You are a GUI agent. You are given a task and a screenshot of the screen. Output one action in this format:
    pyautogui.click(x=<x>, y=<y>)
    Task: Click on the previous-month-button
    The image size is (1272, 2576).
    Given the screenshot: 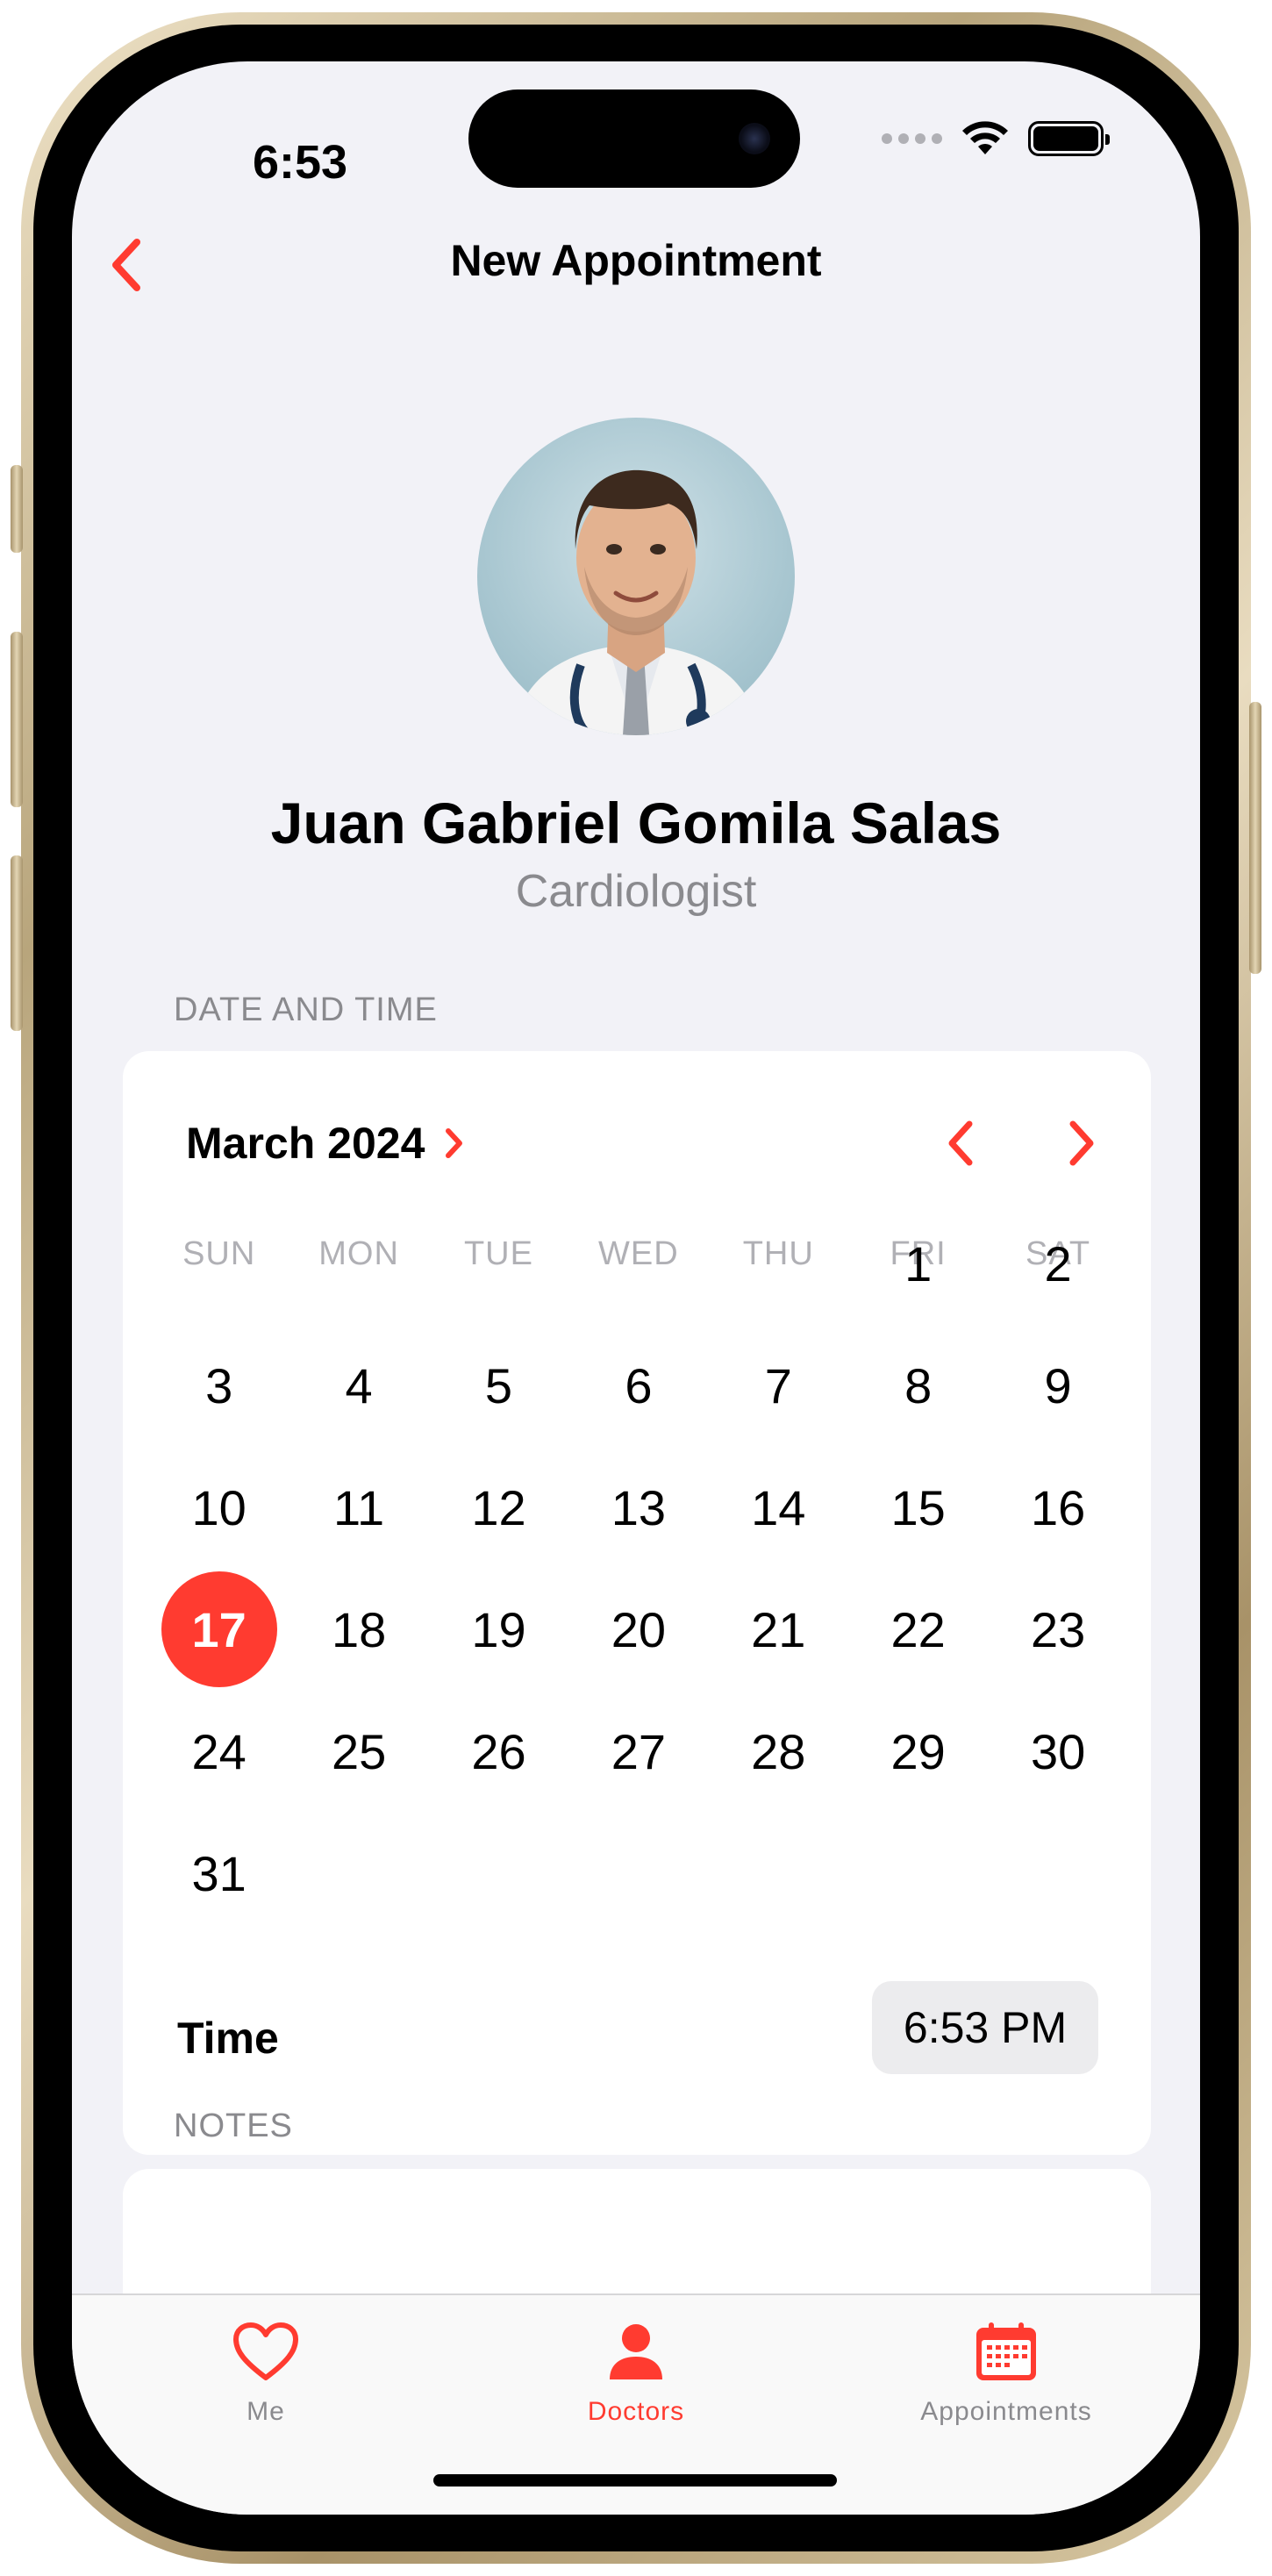 What is the action you would take?
    pyautogui.click(x=960, y=1143)
    